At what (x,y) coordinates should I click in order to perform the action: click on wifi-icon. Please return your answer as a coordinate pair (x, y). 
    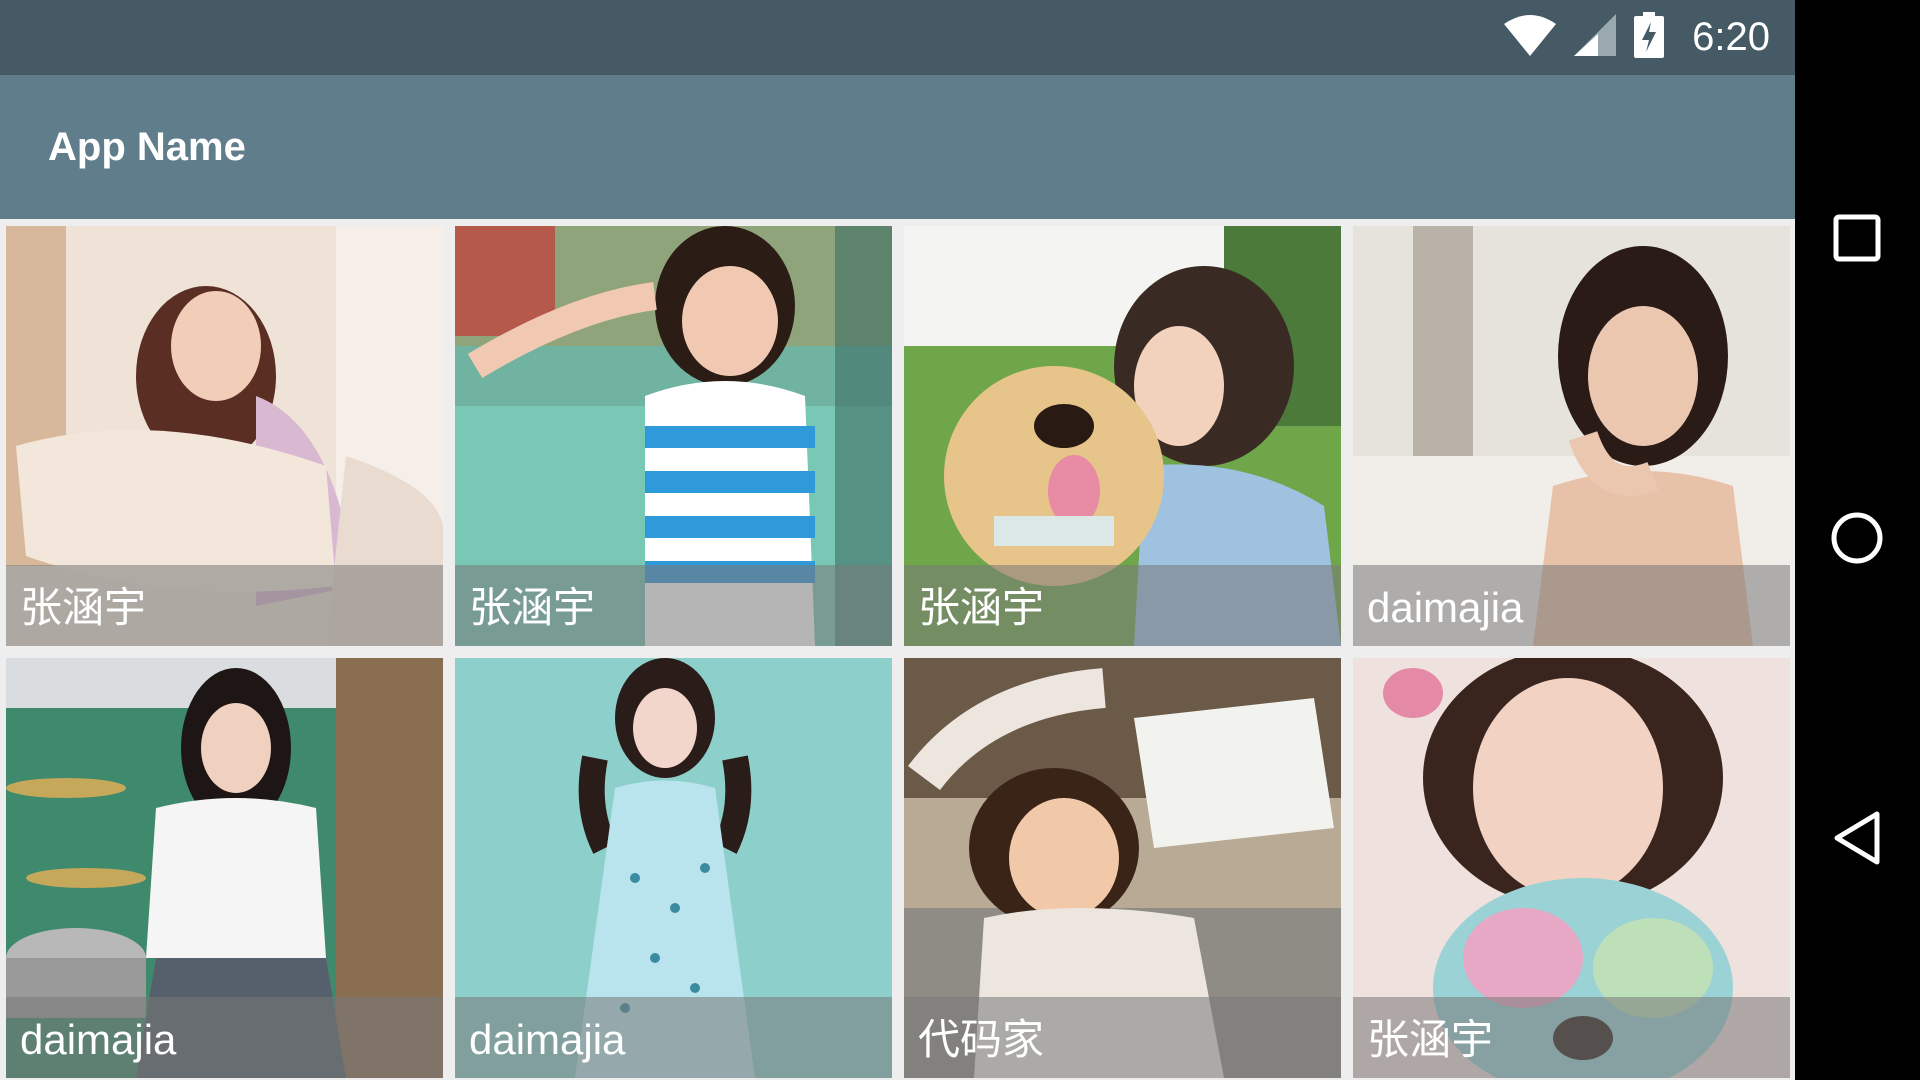
    Looking at the image, I should click on (1530, 37).